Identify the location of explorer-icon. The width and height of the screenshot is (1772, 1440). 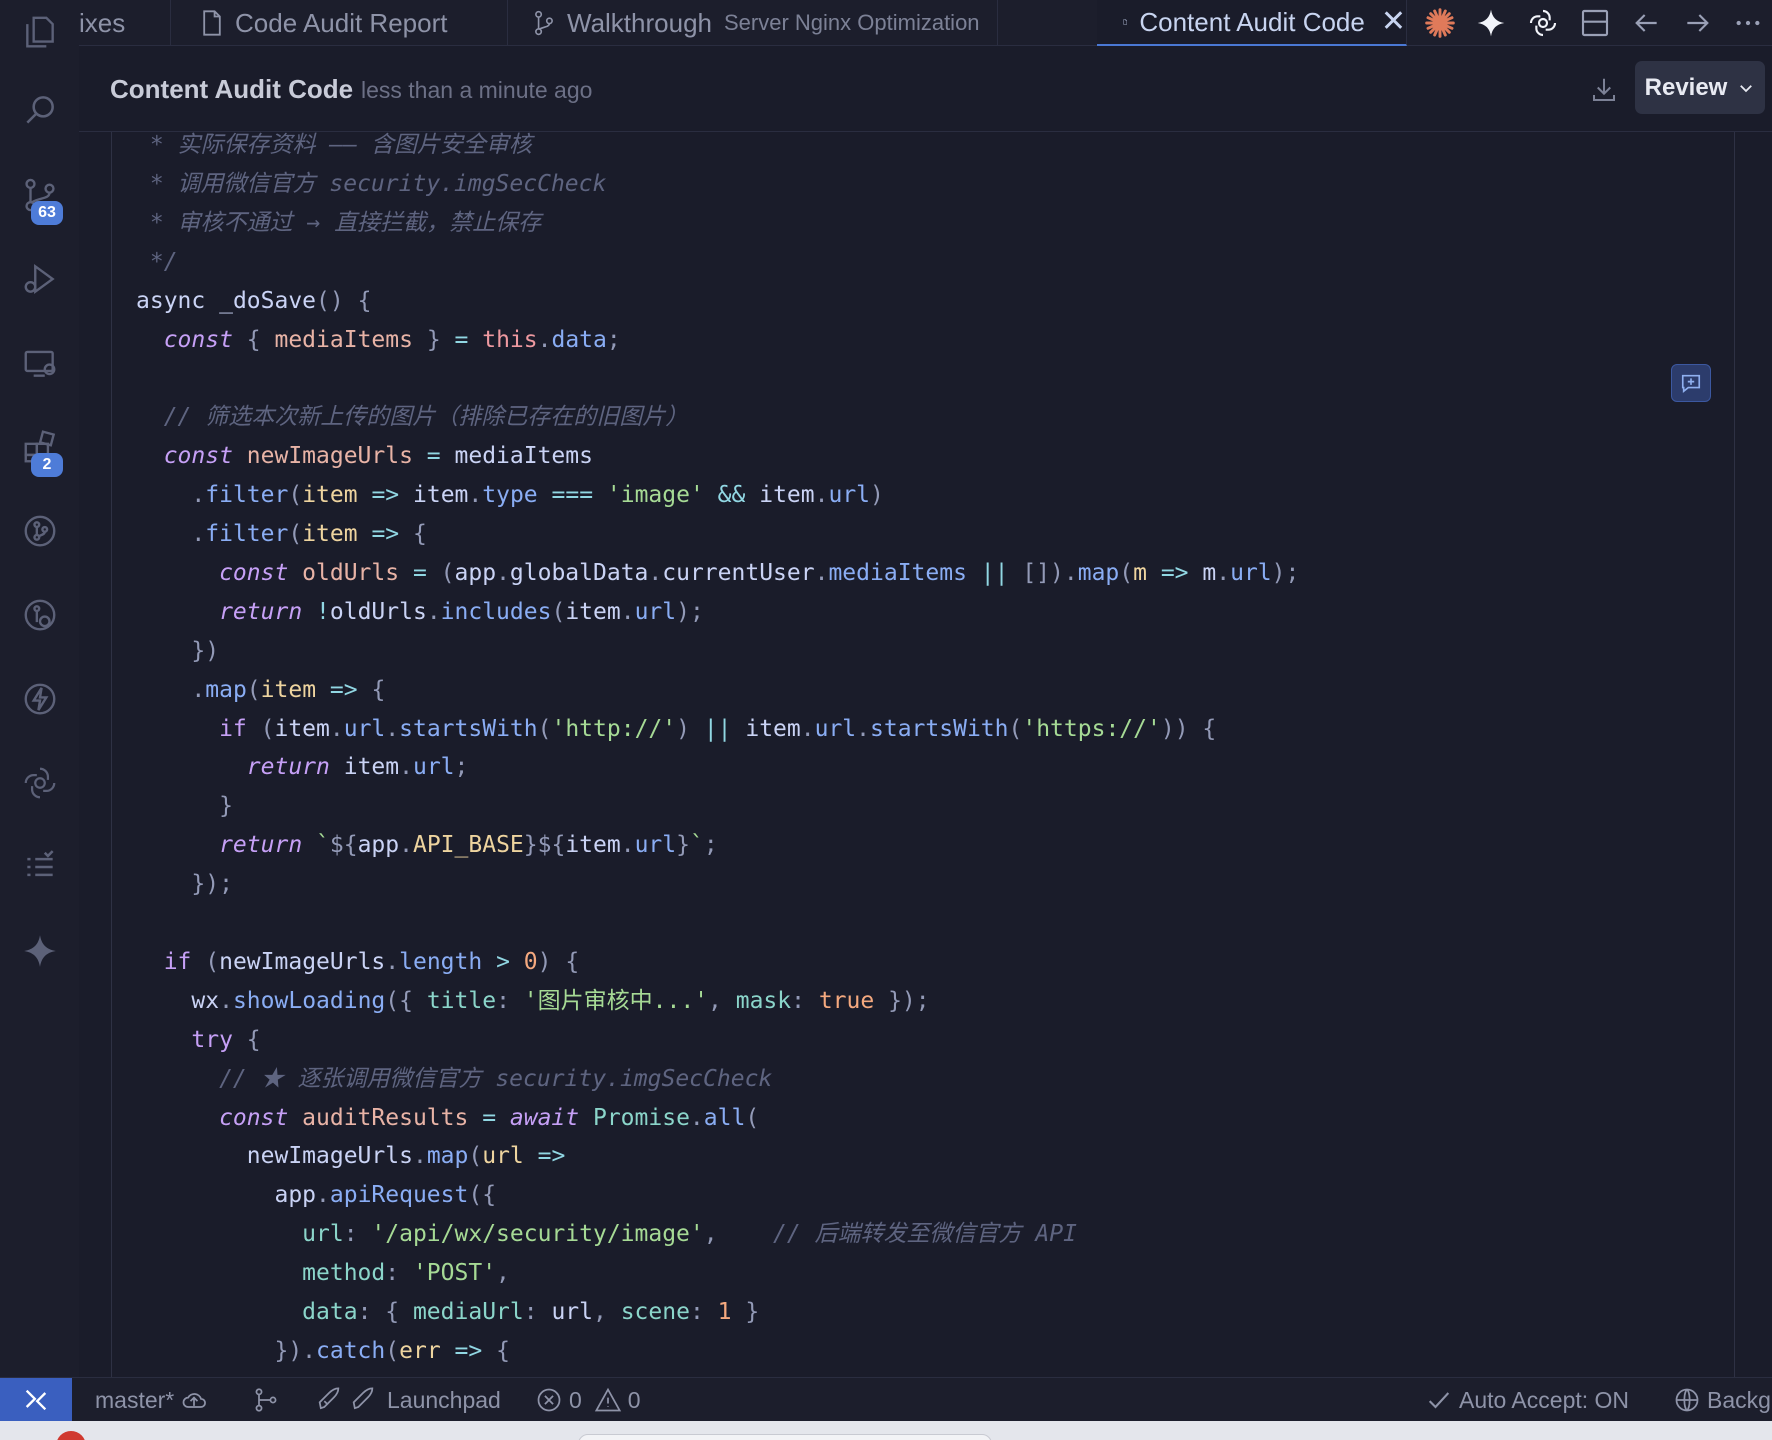
(39, 32).